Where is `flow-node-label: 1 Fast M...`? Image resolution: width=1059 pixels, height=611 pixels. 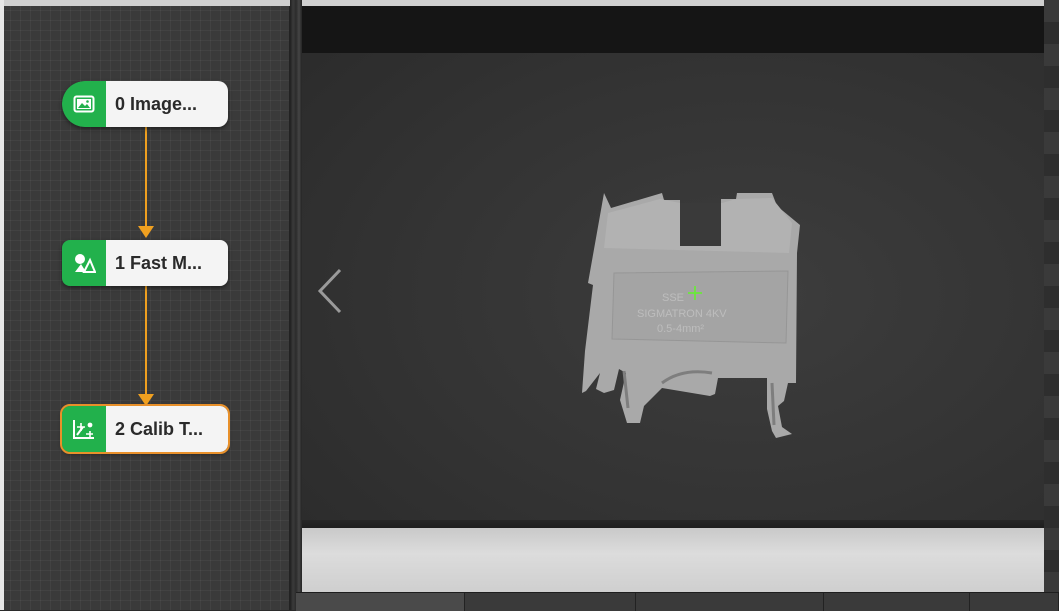
flow-node-label: 1 Fast M... is located at coordinates (167, 263).